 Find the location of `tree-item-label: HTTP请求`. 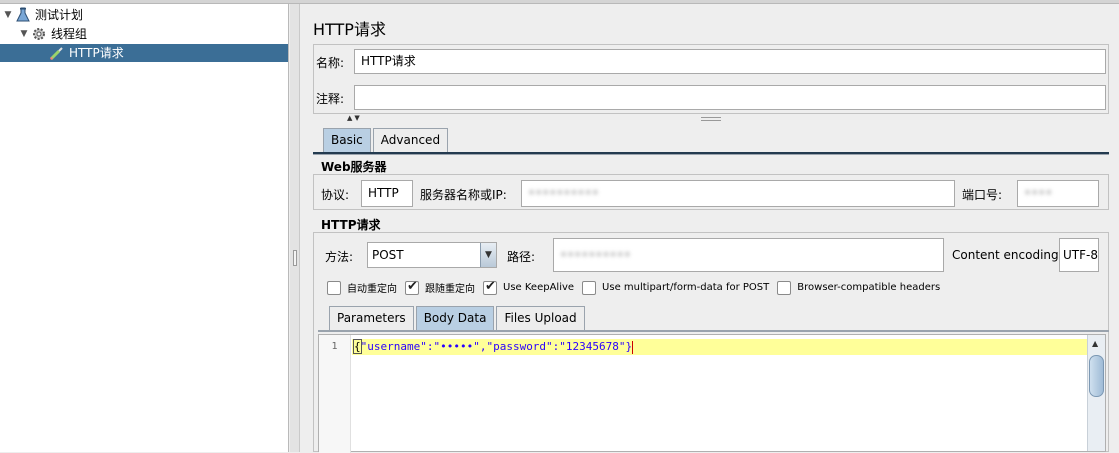

tree-item-label: HTTP请求 is located at coordinates (96, 53).